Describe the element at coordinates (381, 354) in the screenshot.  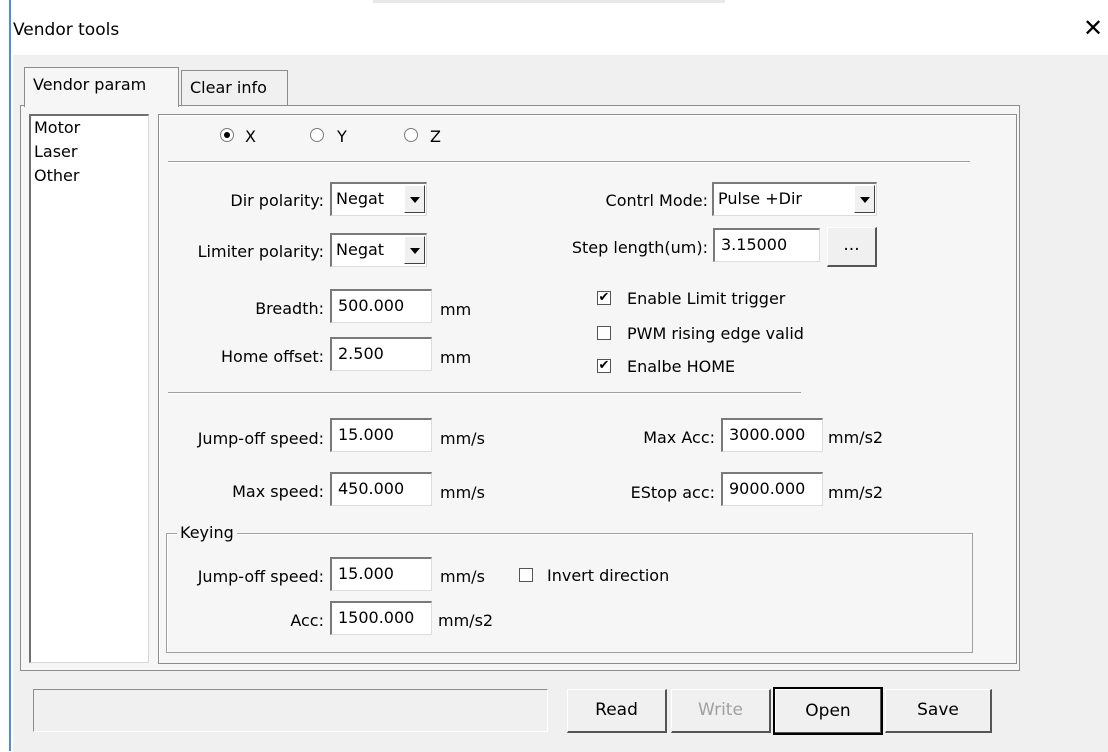
I see `home-offset-input: 2.500` at that location.